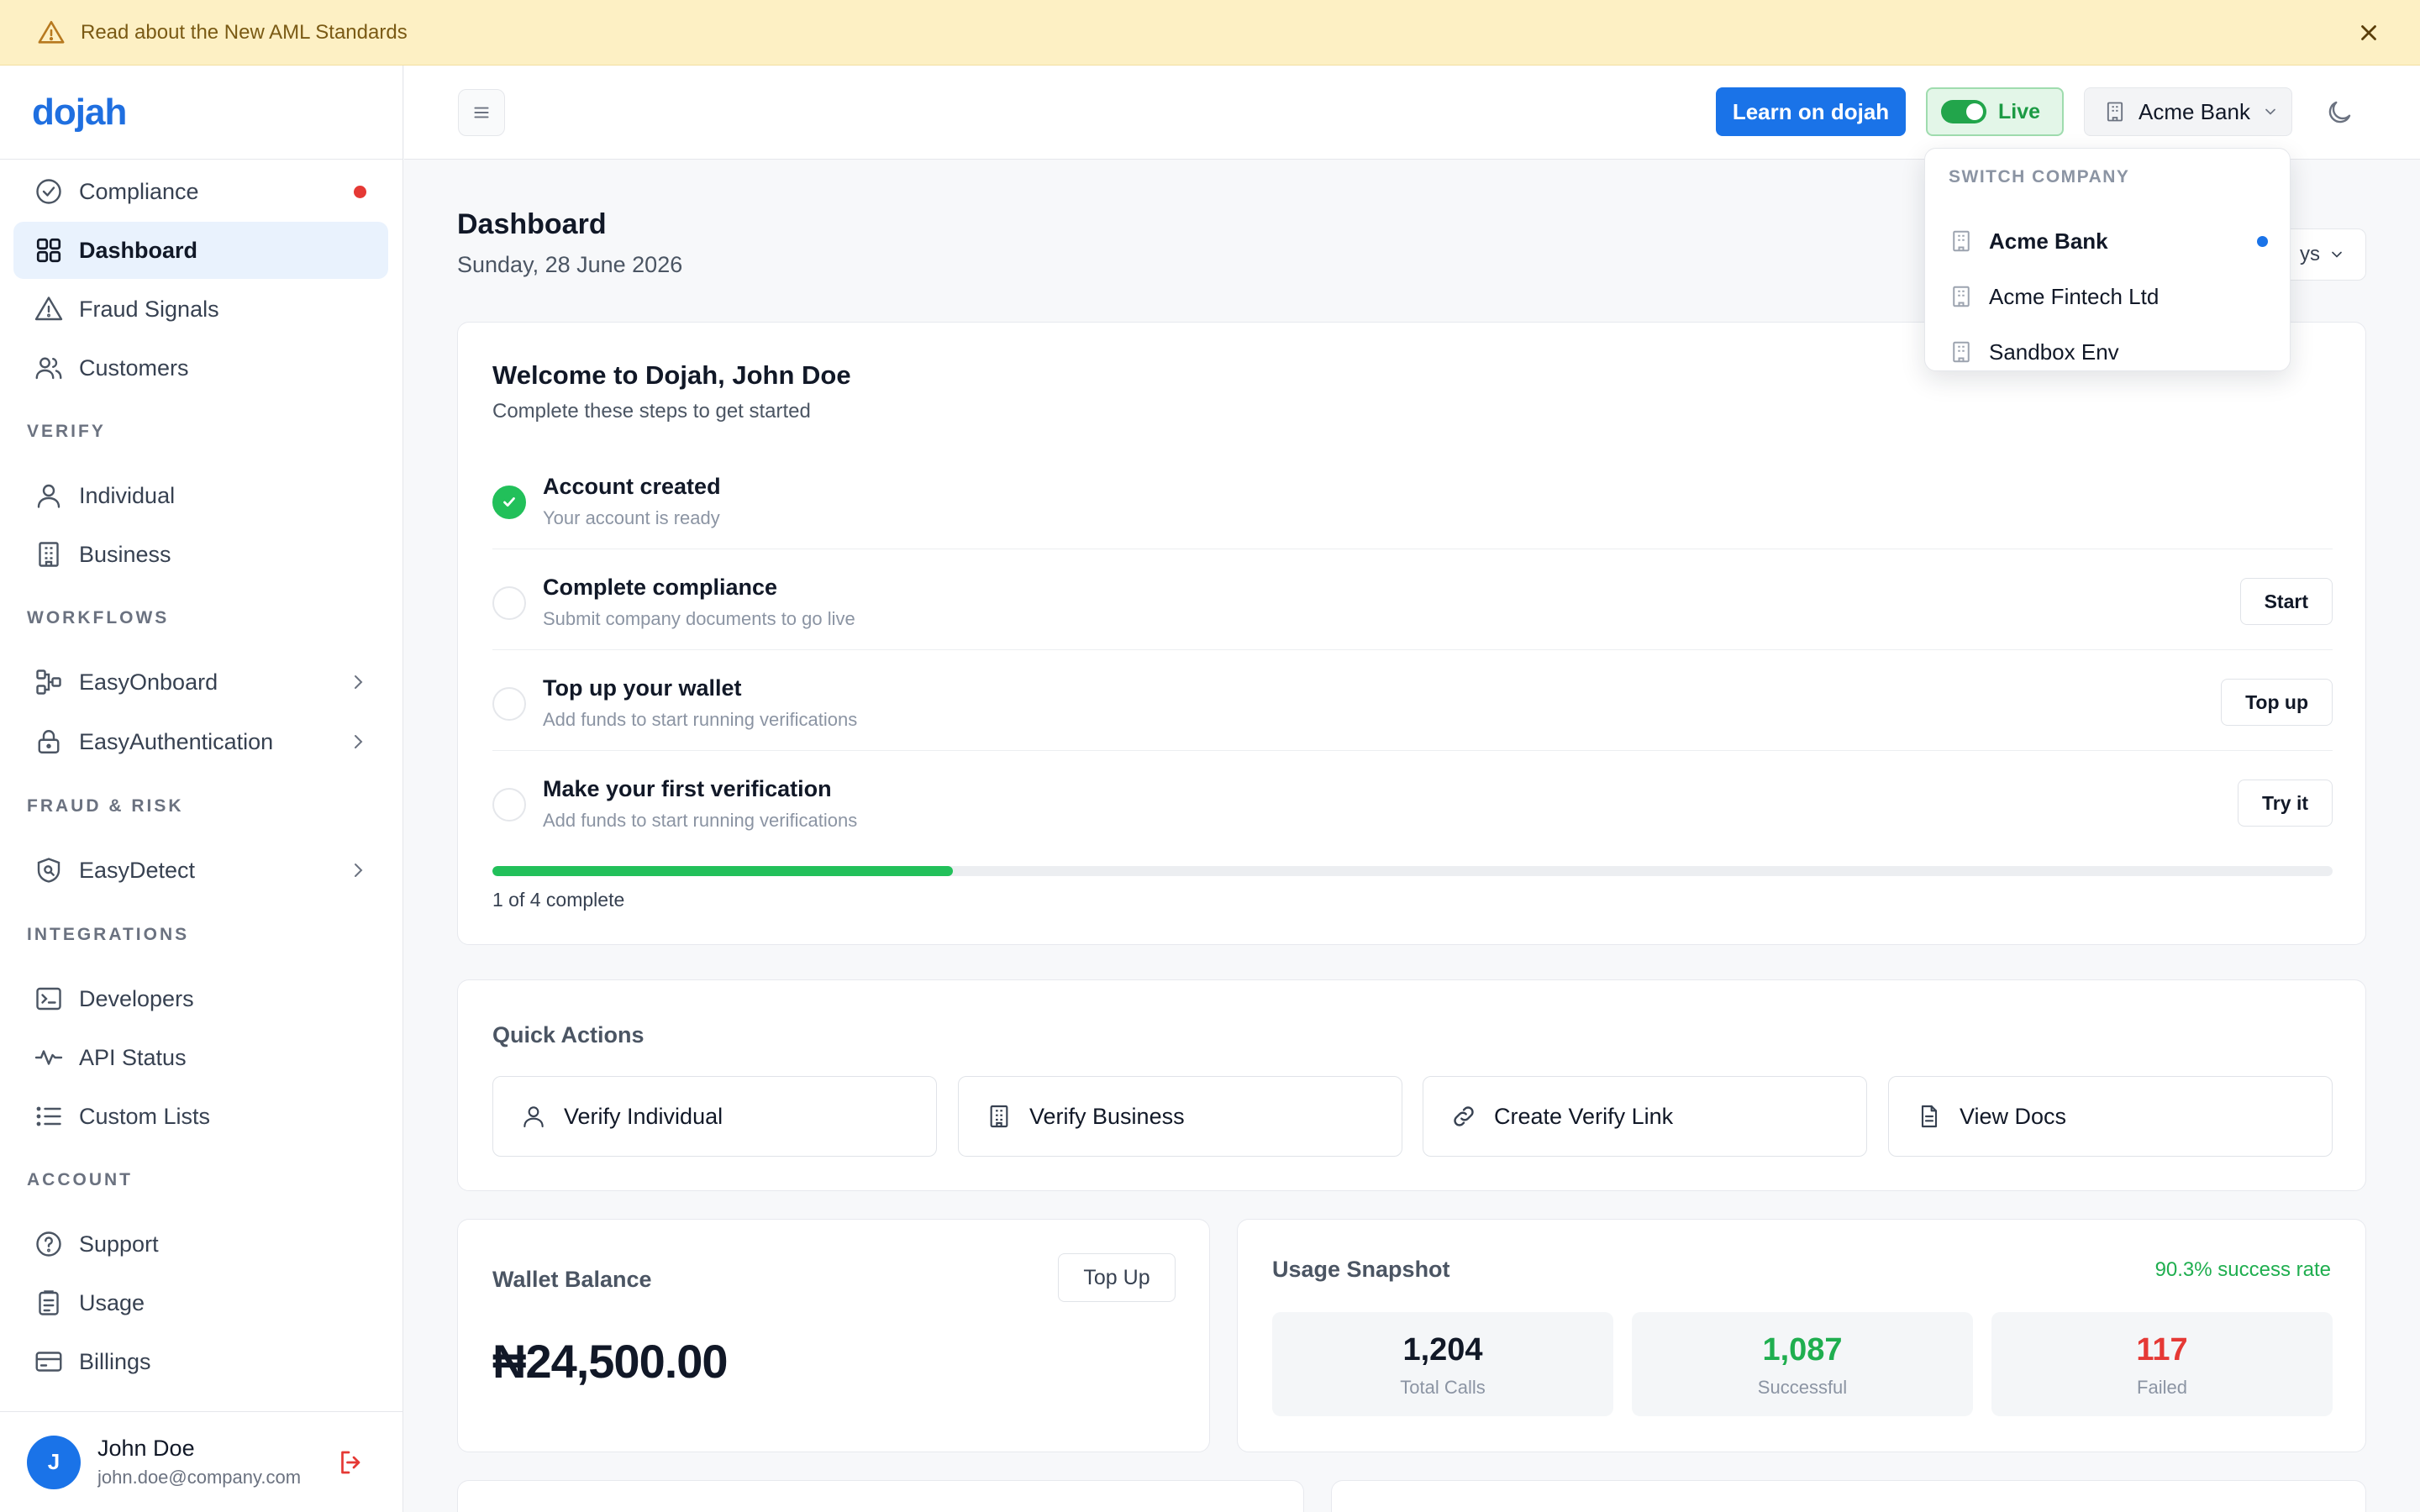 This screenshot has width=2420, height=1512. I want to click on verify-business-button: Verify Business, so click(1180, 1116).